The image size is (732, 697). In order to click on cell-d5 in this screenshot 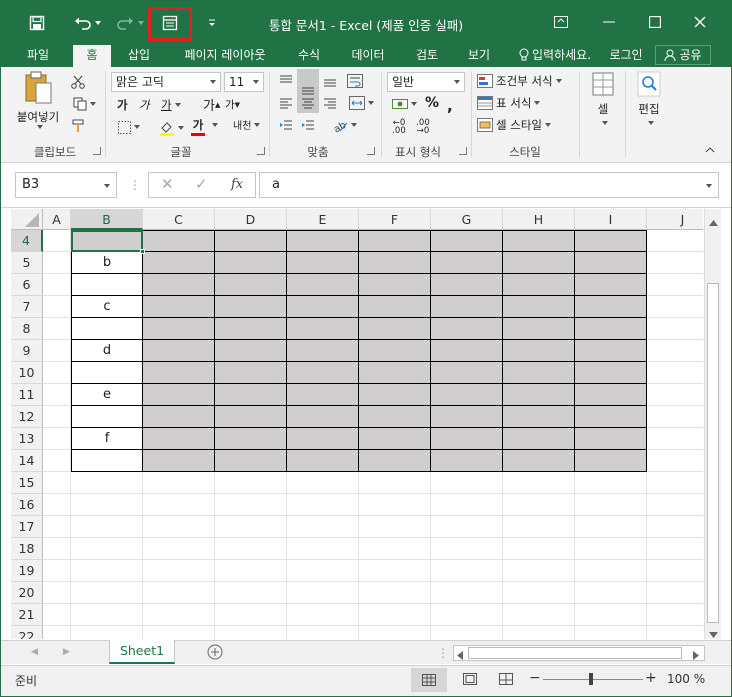, I will do `click(251, 263)`.